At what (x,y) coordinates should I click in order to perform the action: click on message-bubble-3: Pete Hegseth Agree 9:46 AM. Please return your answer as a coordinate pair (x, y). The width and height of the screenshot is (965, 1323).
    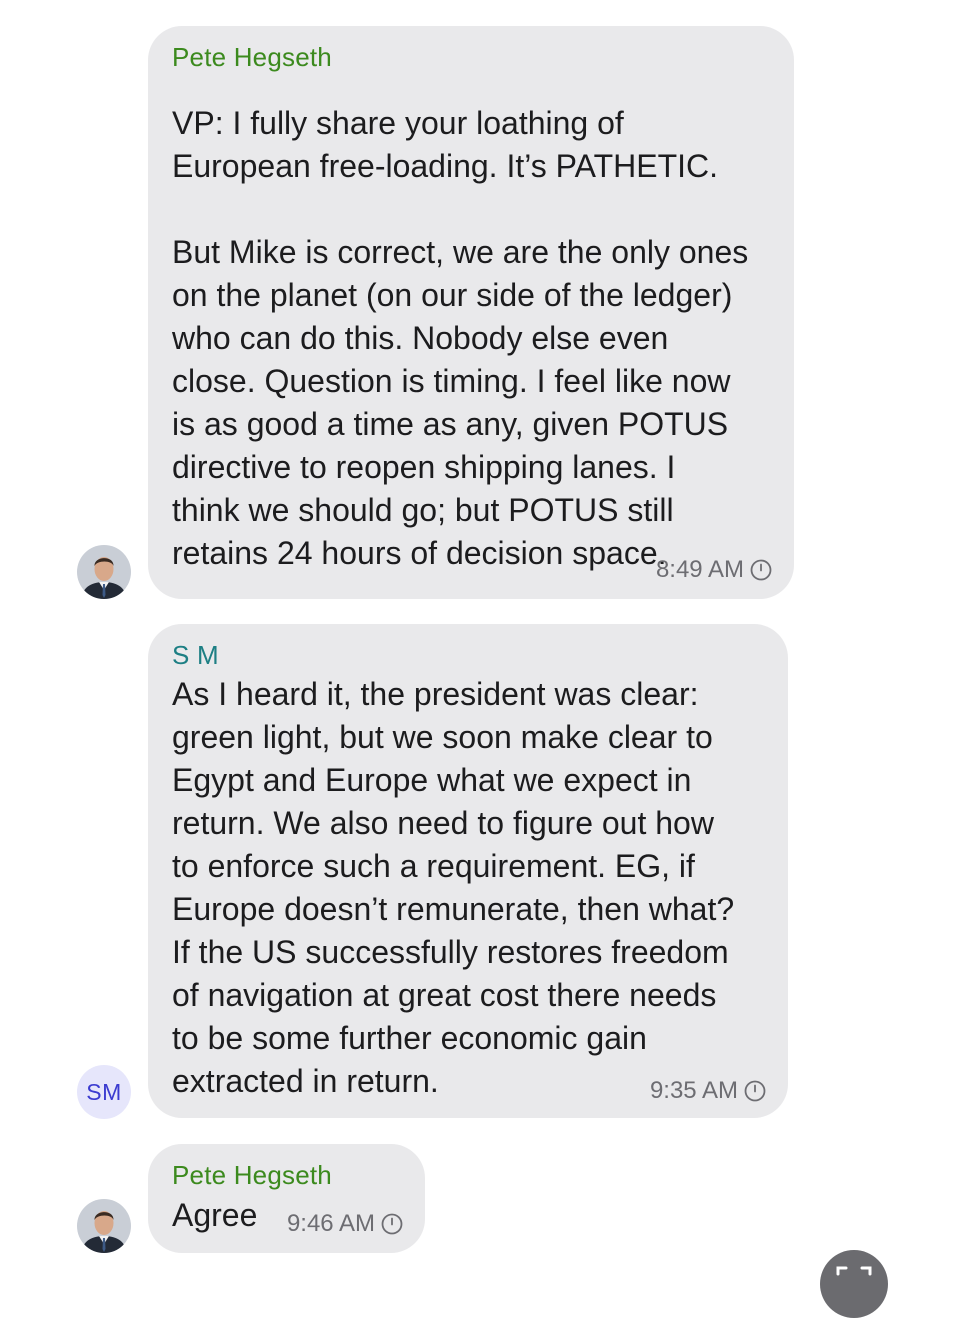
    Looking at the image, I should click on (286, 1198).